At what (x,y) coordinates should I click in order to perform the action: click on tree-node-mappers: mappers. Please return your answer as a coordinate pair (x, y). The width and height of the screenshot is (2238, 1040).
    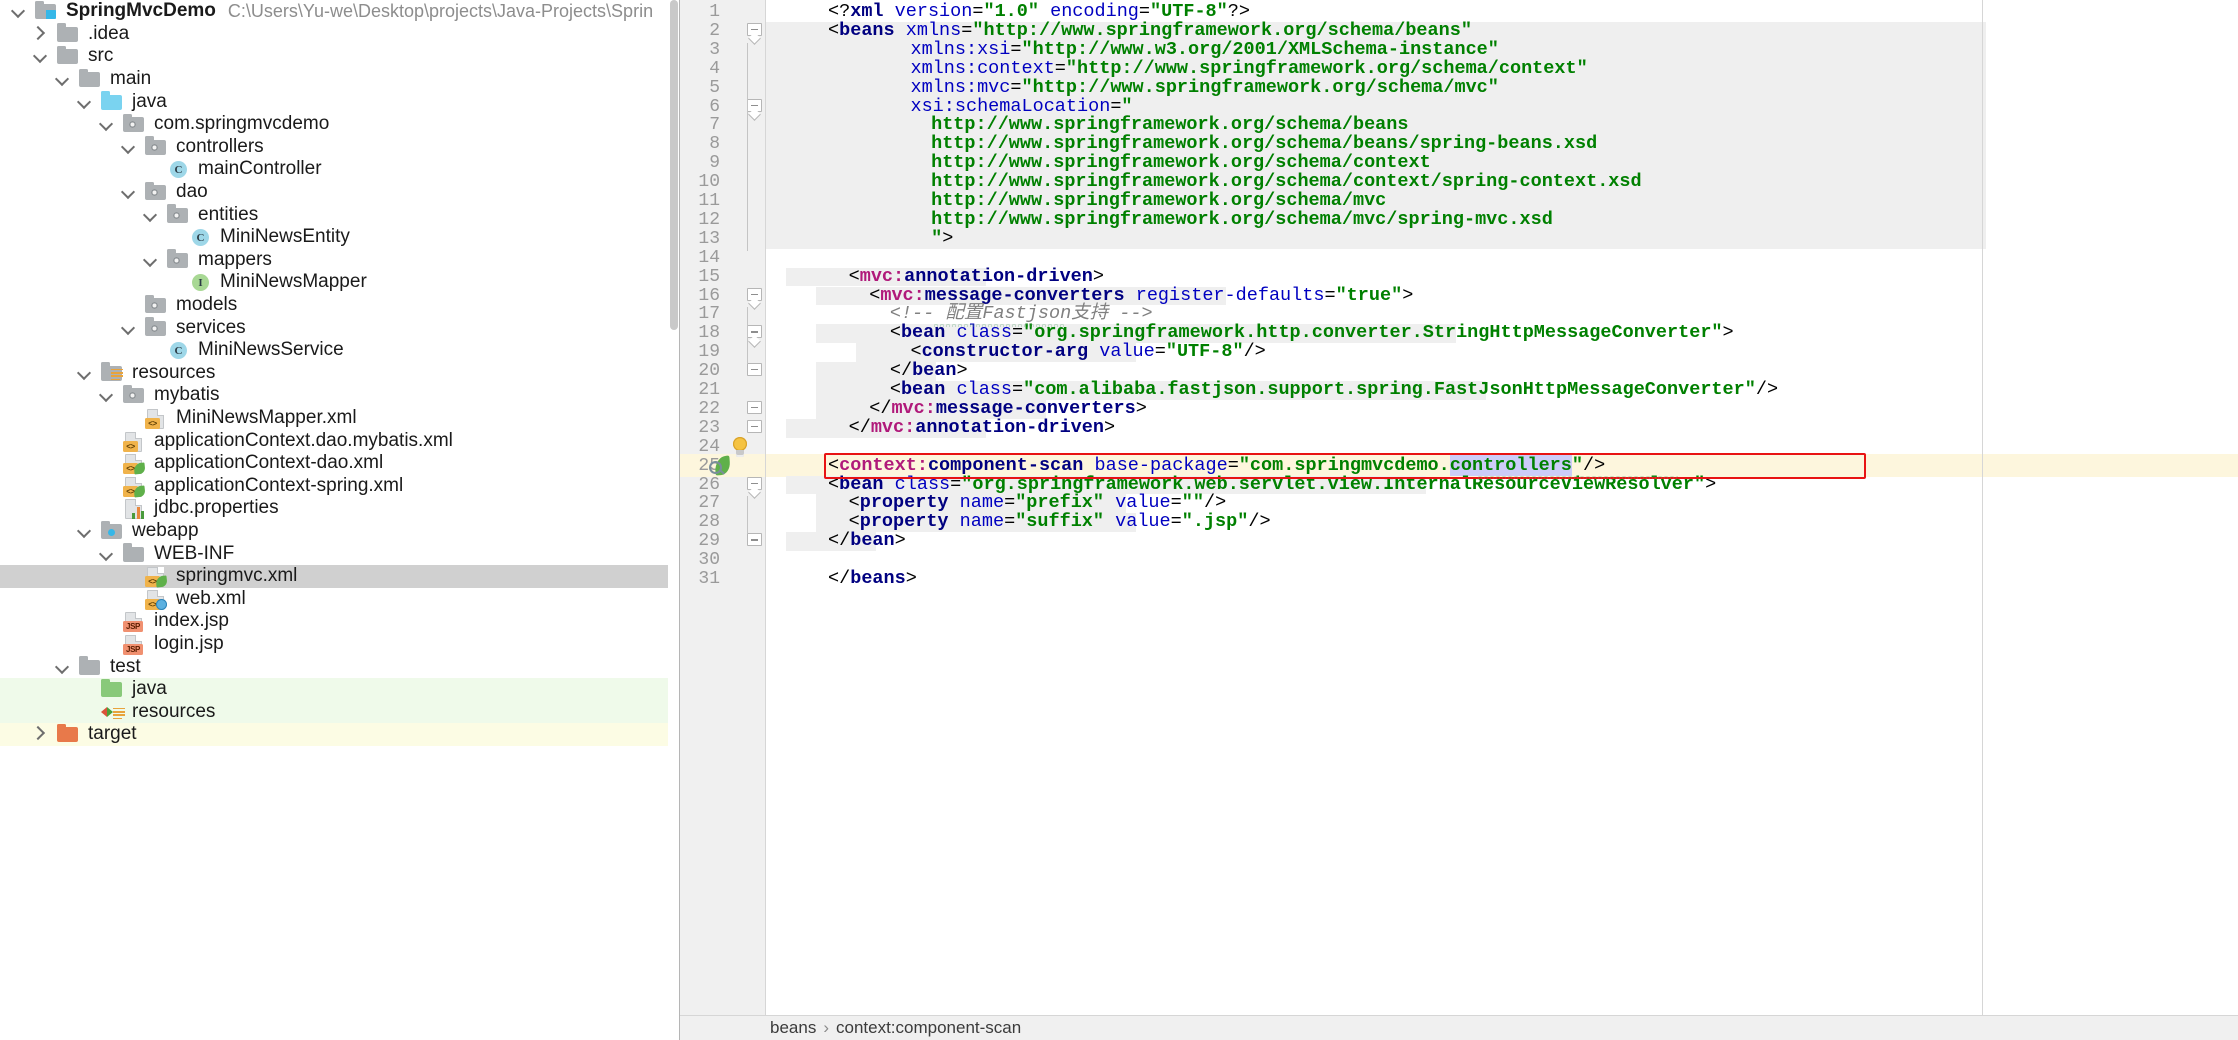
    Looking at the image, I should click on (340, 260).